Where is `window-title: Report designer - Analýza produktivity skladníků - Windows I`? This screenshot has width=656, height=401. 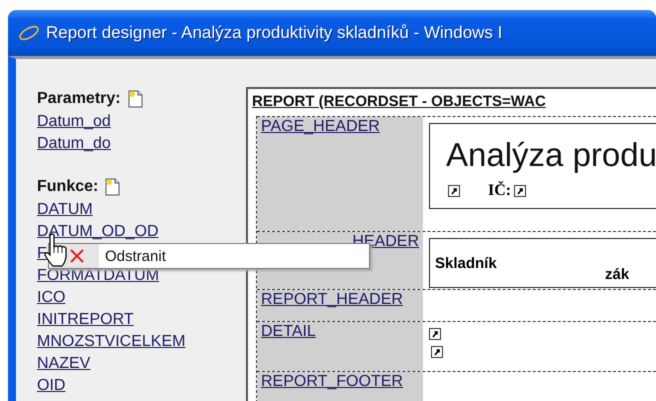 window-title: Report designer - Analýza produktivity skladníků - Windows I is located at coordinates (274, 33).